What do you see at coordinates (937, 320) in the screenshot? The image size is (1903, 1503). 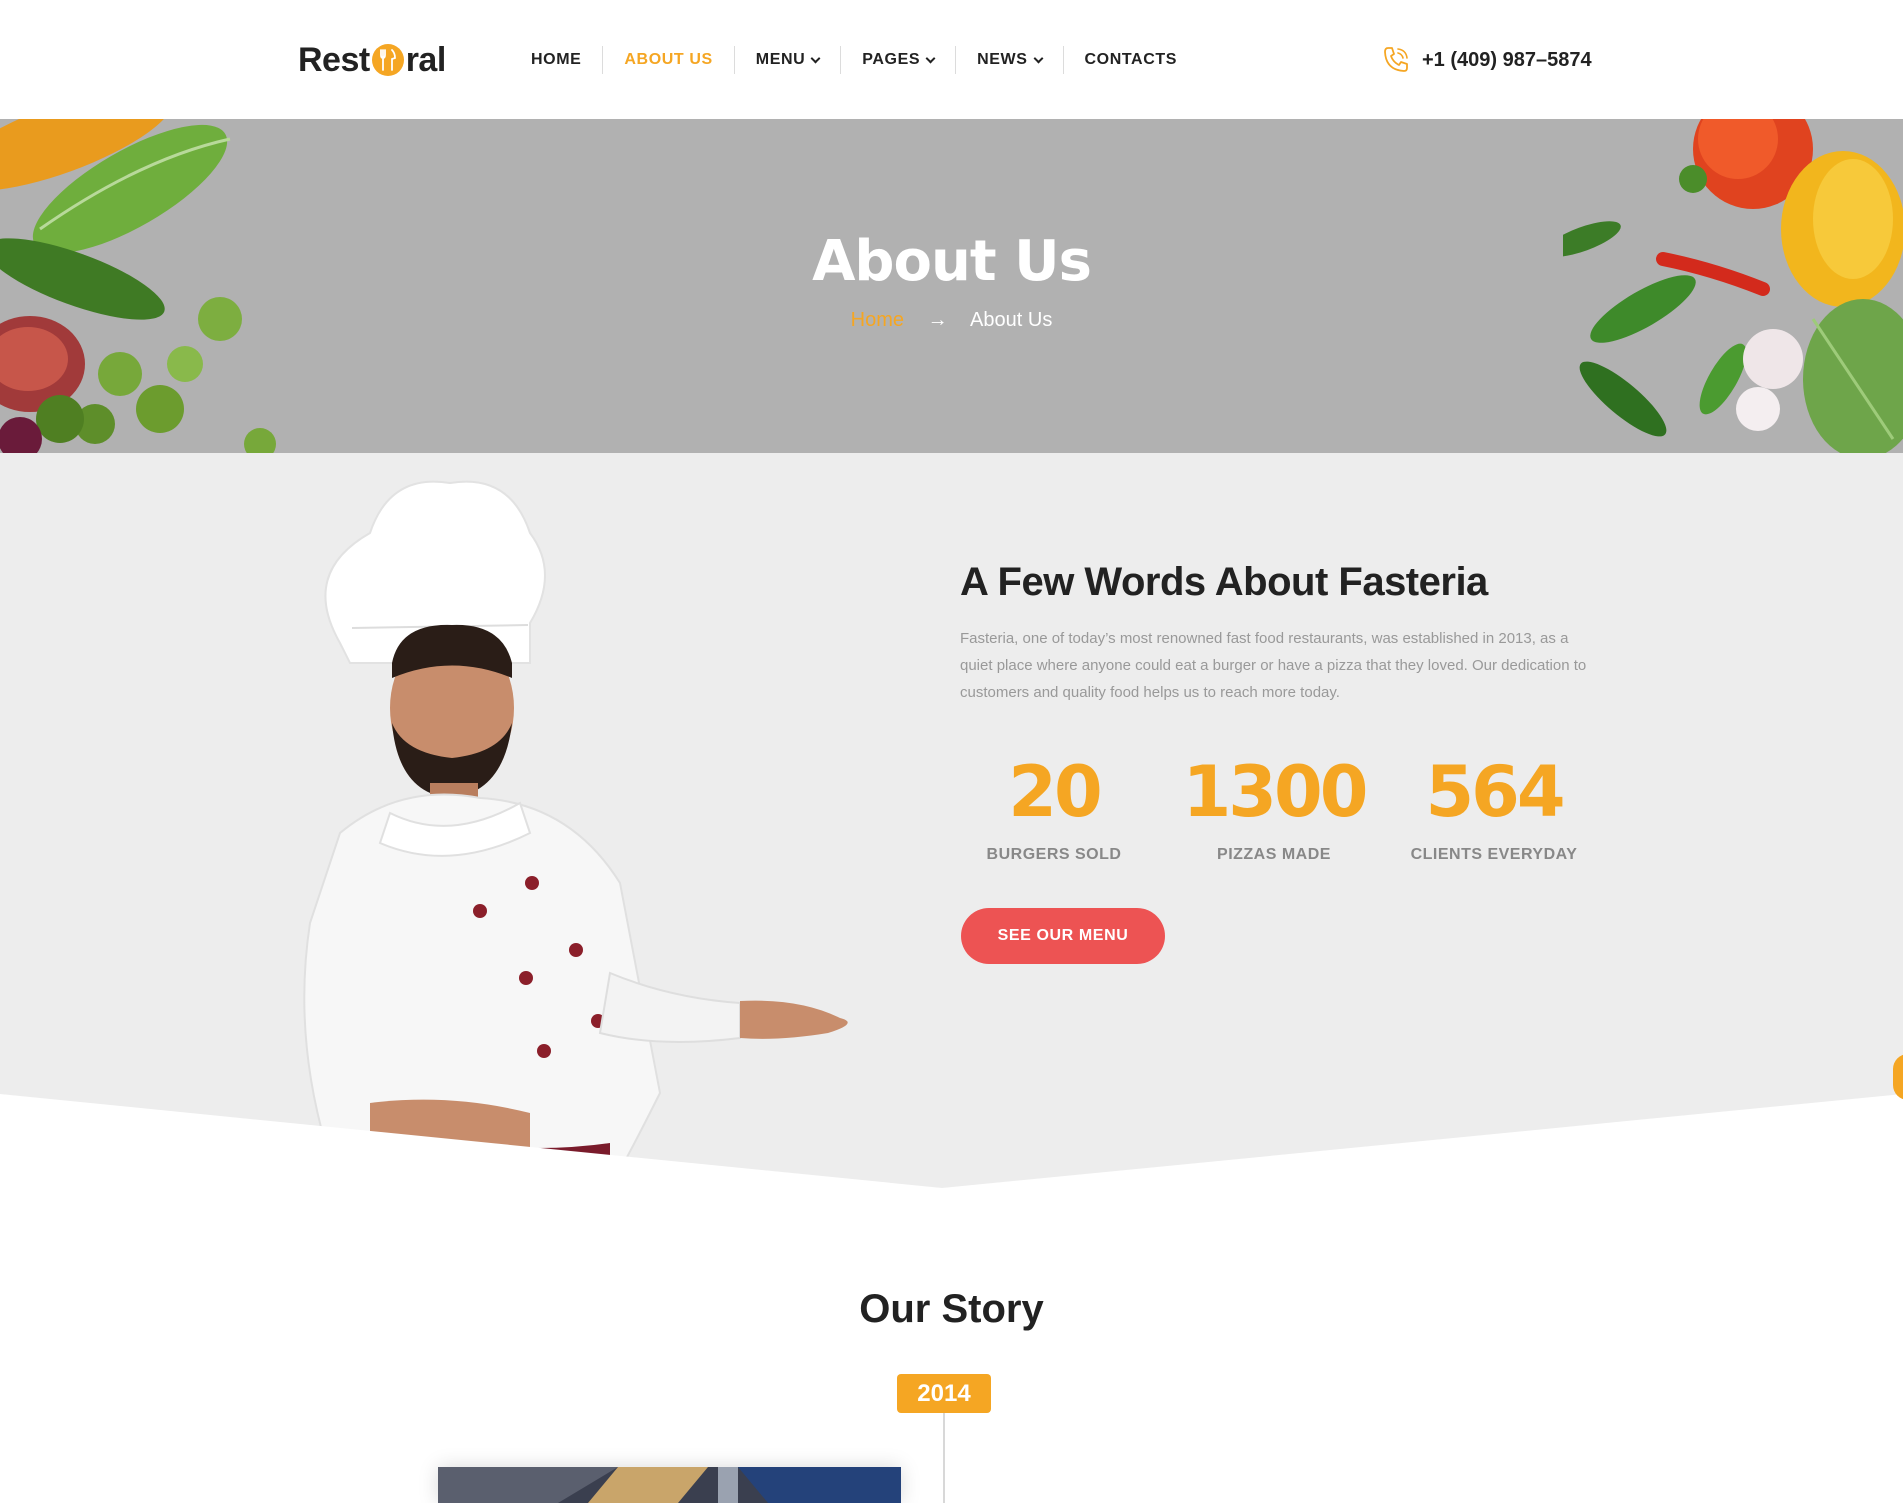 I see `arrow-right-icon: →` at bounding box center [937, 320].